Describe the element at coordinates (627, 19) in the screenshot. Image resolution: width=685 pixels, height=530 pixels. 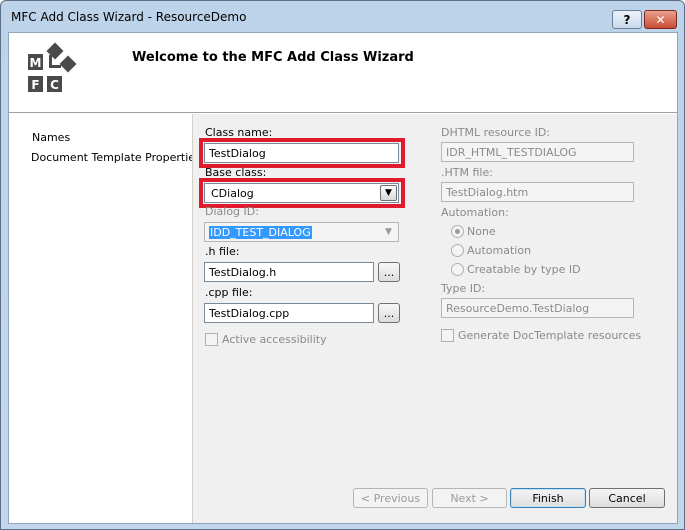
I see `help-button: ?` at that location.